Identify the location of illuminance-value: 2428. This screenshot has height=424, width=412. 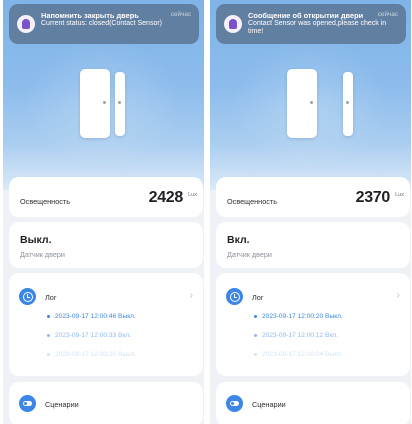
(166, 197).